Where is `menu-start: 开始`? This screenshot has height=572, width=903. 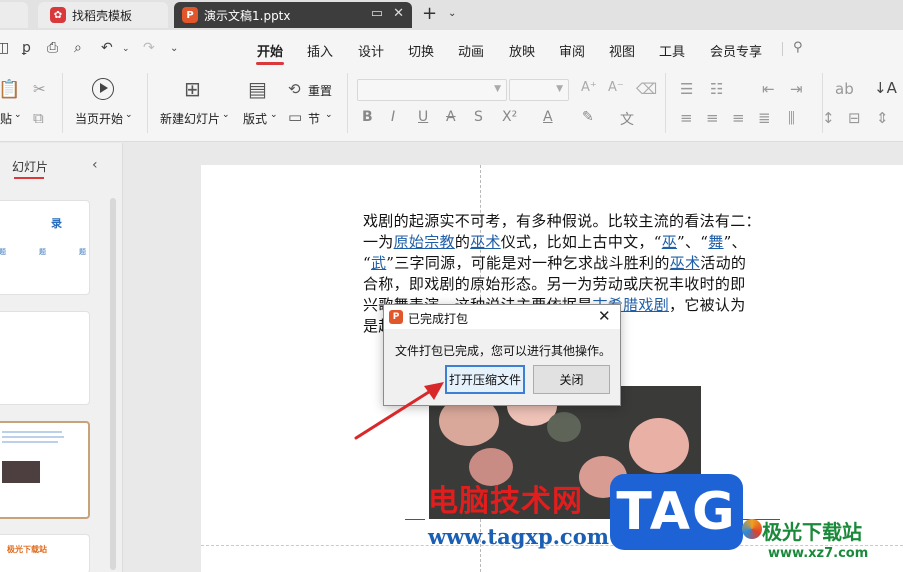
menu-start: 开始 is located at coordinates (270, 50).